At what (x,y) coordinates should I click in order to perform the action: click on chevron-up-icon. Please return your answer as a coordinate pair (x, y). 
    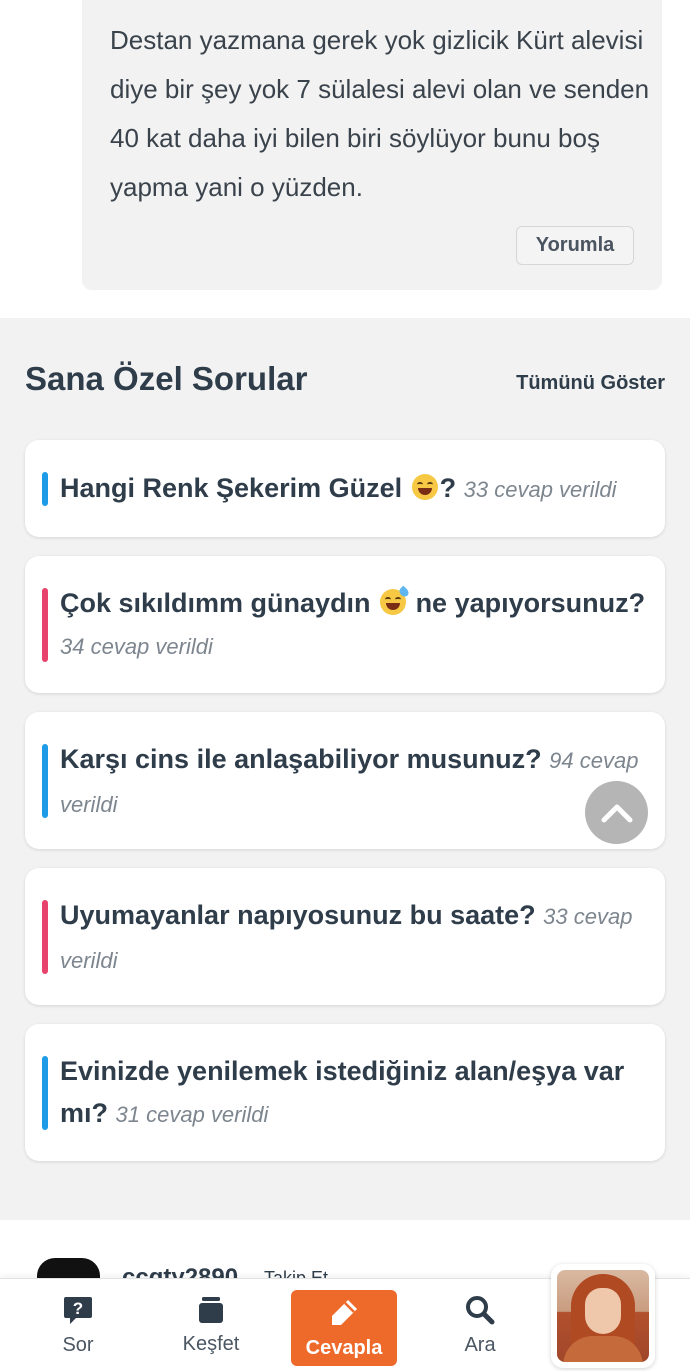
    Looking at the image, I should click on (616, 813).